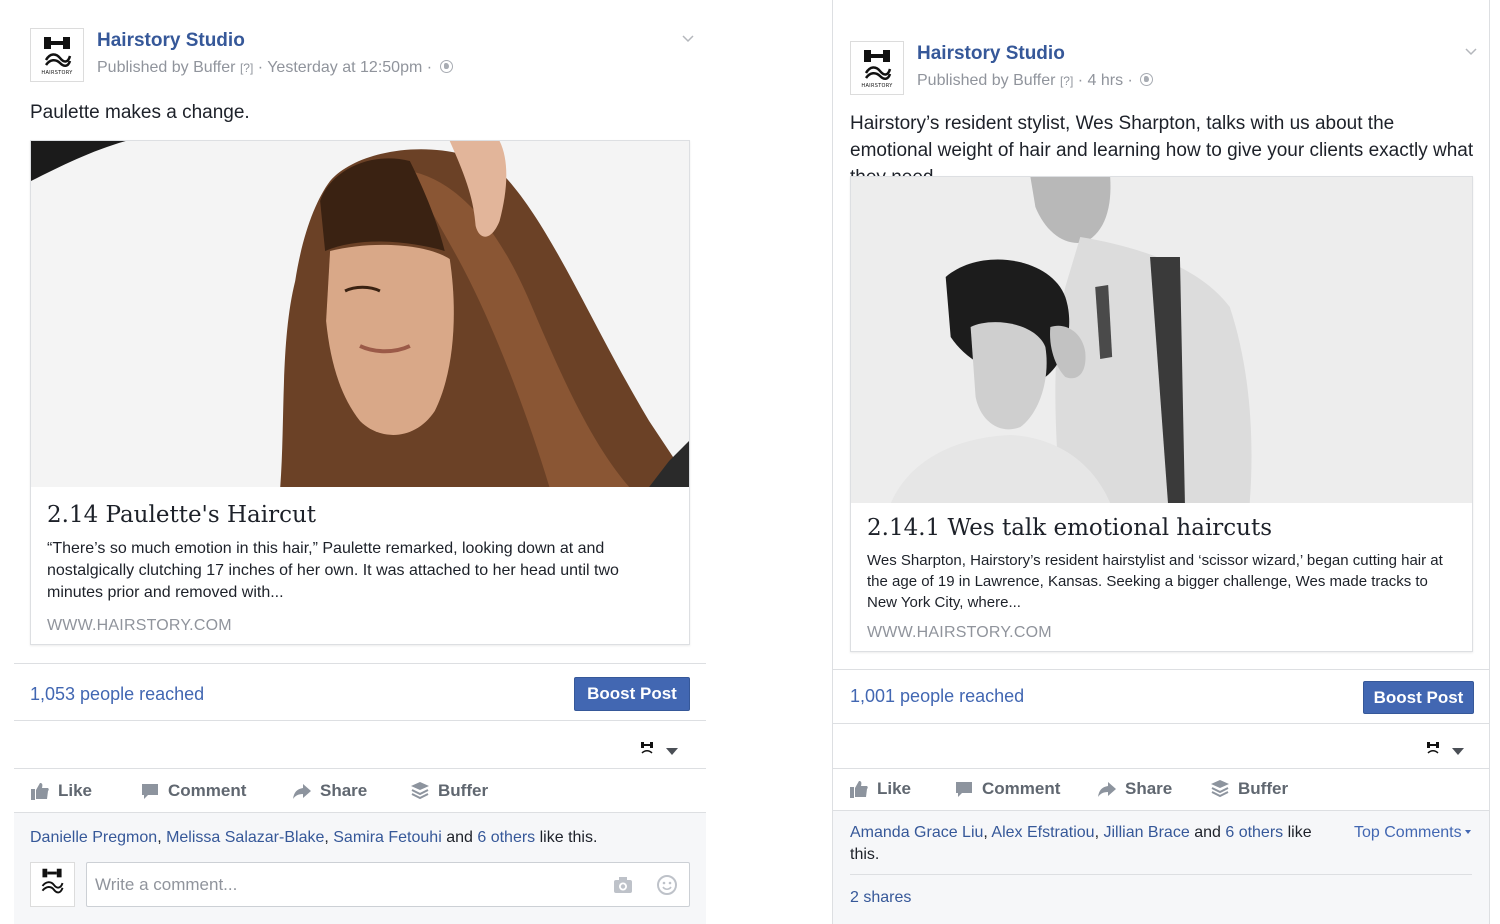 The height and width of the screenshot is (924, 1500). What do you see at coordinates (93, 837) in the screenshot?
I see `liker-link: Danielle Pregmon` at bounding box center [93, 837].